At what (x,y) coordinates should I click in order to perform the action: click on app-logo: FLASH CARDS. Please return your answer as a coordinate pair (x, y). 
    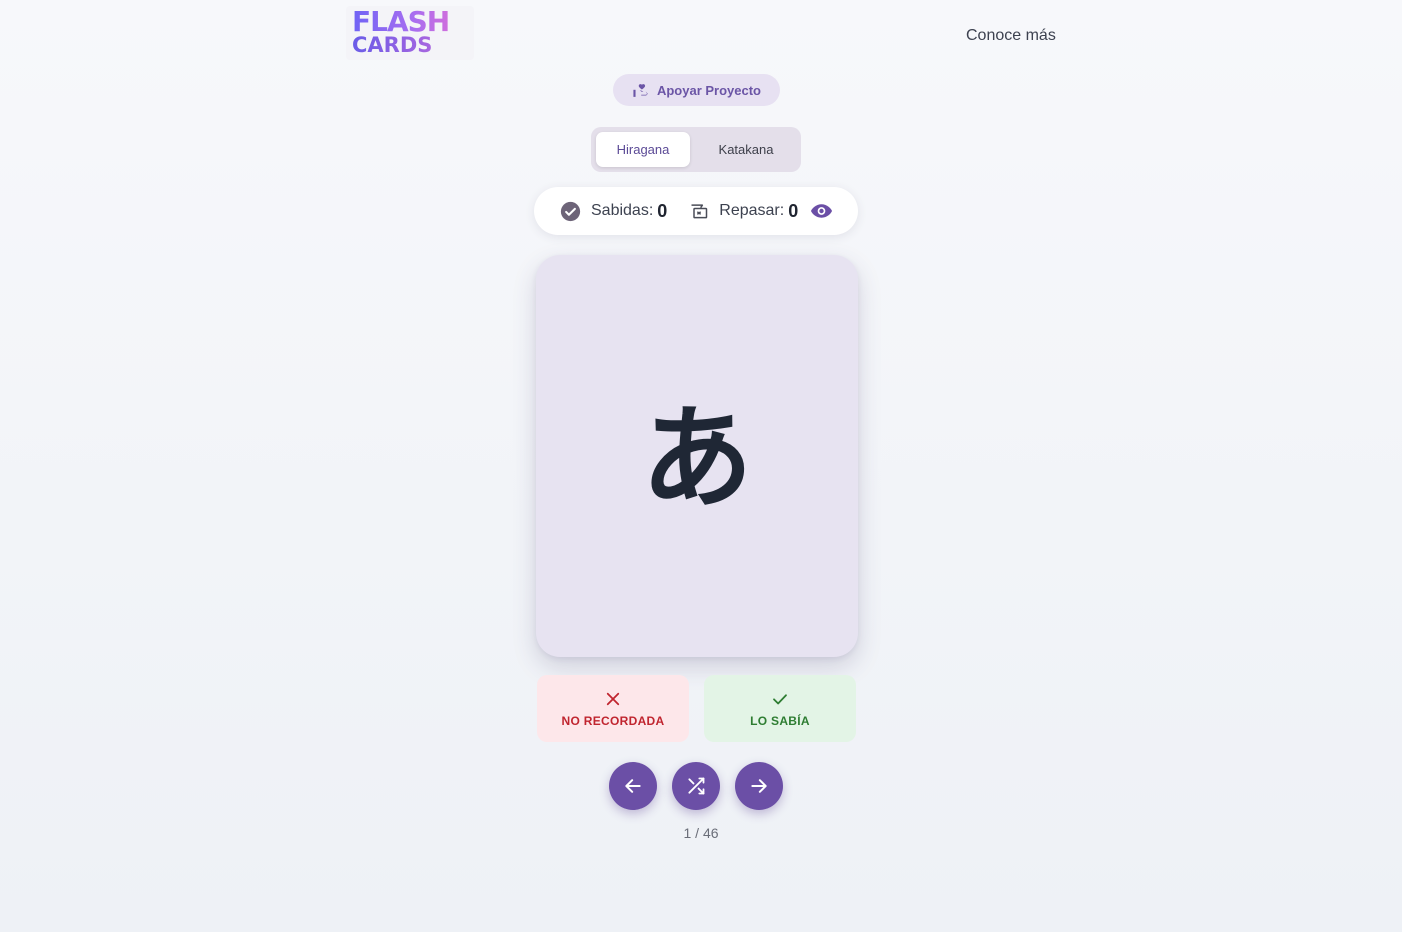
    Looking at the image, I should click on (410, 33).